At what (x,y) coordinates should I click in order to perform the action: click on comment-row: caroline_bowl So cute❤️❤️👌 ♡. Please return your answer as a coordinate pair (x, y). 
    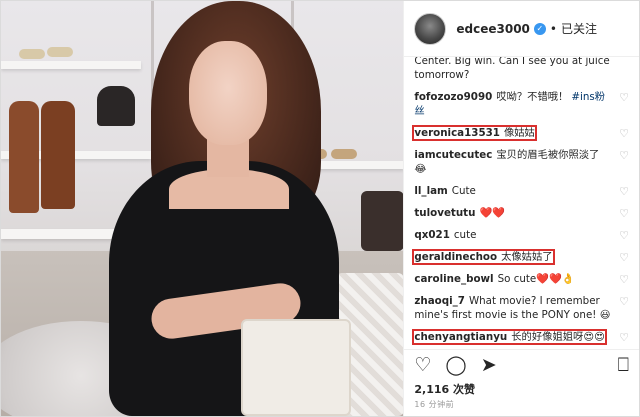
    Looking at the image, I should click on (523, 279).